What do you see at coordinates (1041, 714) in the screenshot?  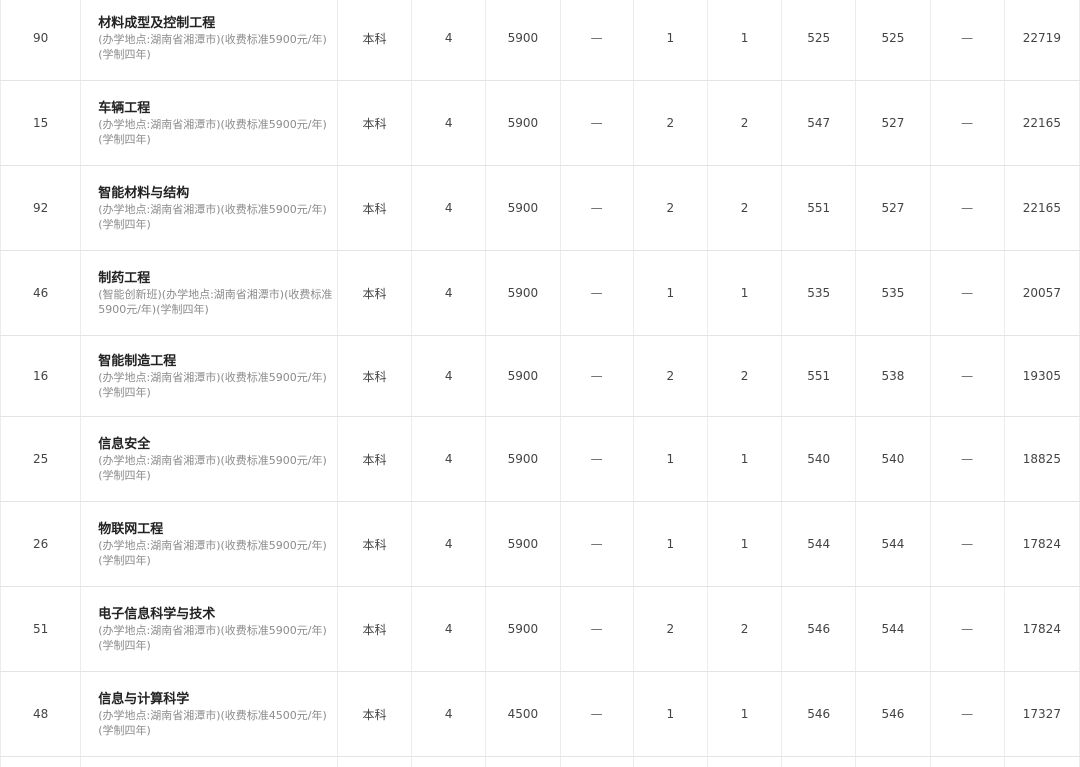 I see `lowest-rank: 17327` at bounding box center [1041, 714].